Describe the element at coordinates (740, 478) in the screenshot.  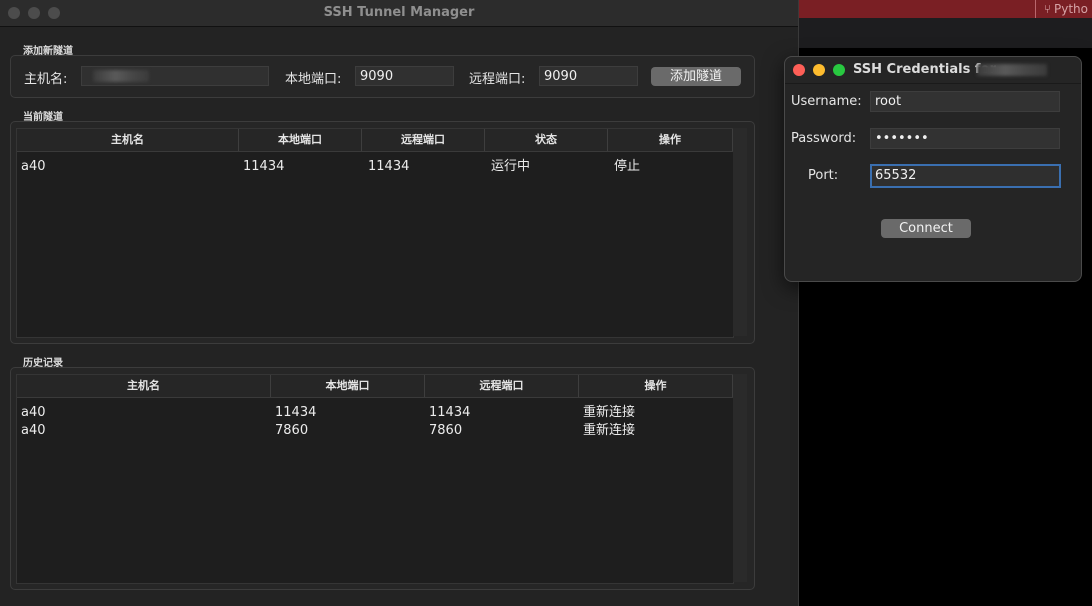
I see `history-scrollbar` at that location.